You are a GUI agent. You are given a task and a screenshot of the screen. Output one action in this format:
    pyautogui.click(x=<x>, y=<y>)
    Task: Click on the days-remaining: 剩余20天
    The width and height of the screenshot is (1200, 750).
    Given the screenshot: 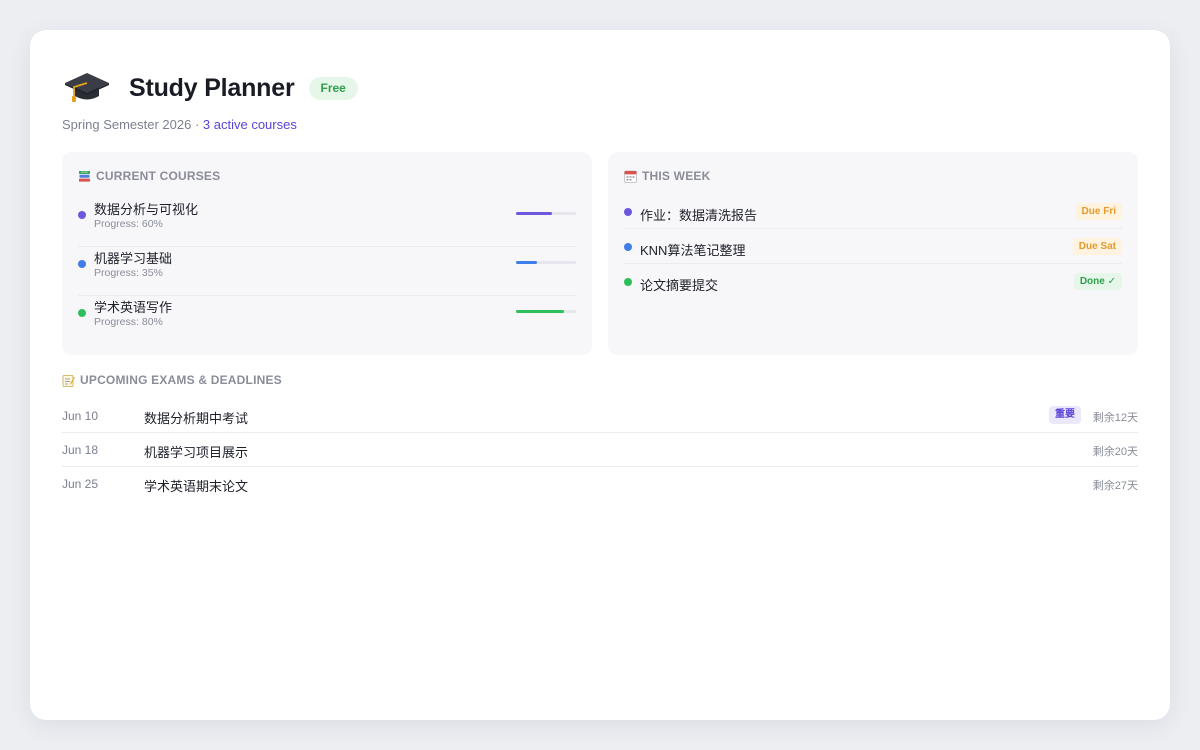 What is the action you would take?
    pyautogui.click(x=1115, y=452)
    